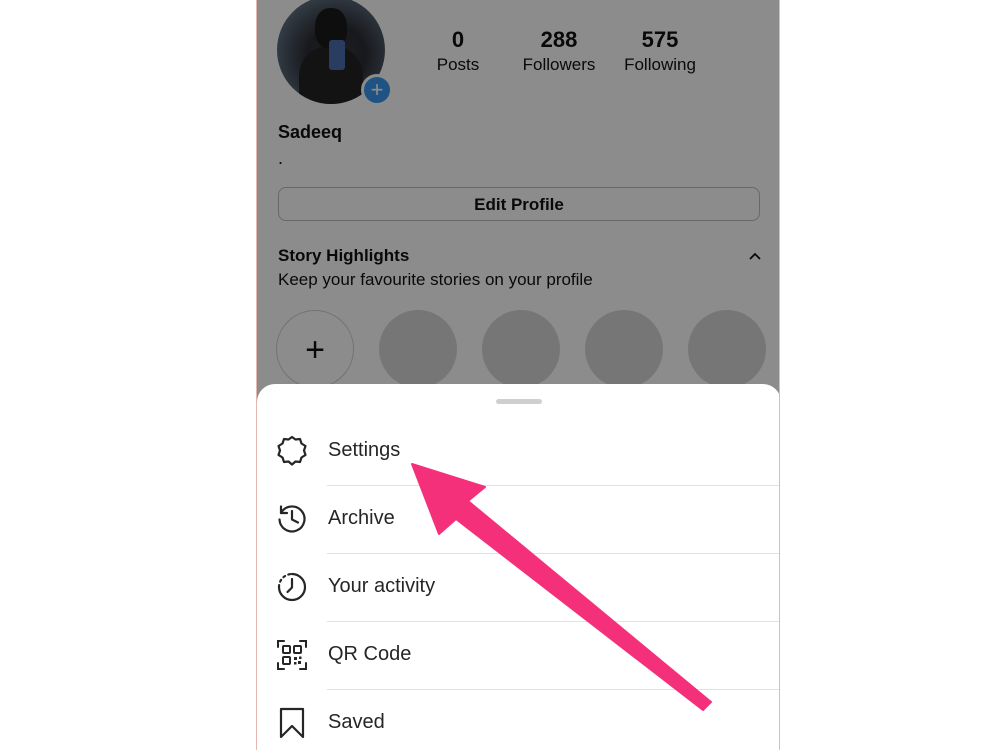  I want to click on qr-code-icon, so click(292, 655).